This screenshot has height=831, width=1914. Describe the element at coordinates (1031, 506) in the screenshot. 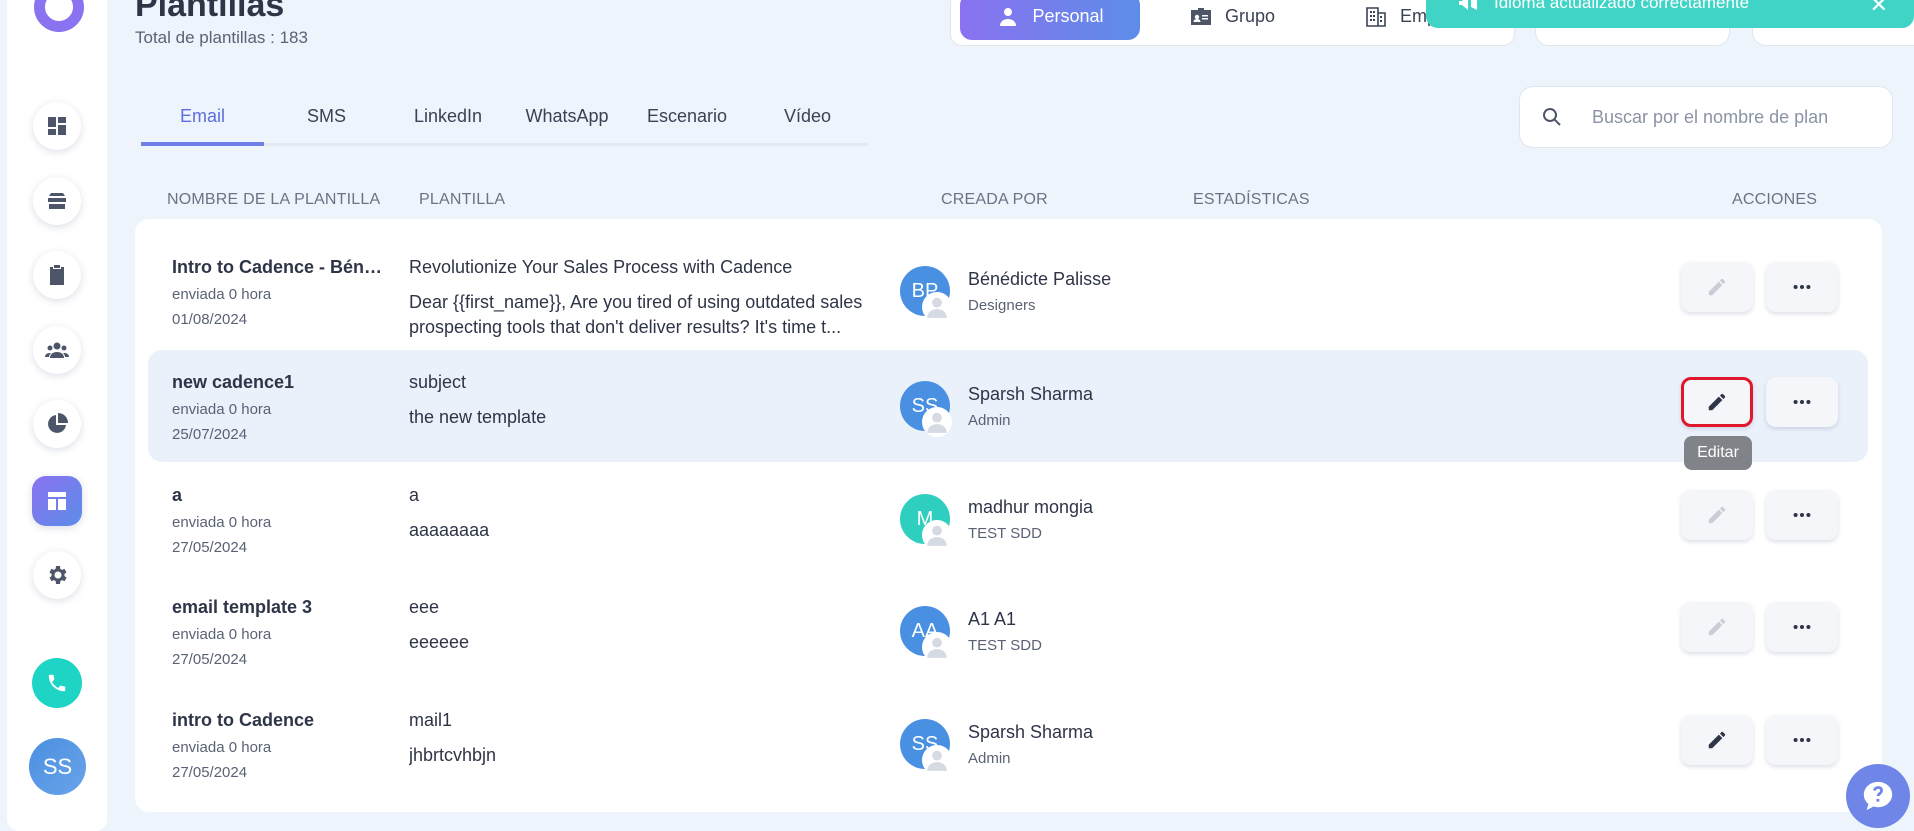

I see `creator-name: madhur mongia` at that location.